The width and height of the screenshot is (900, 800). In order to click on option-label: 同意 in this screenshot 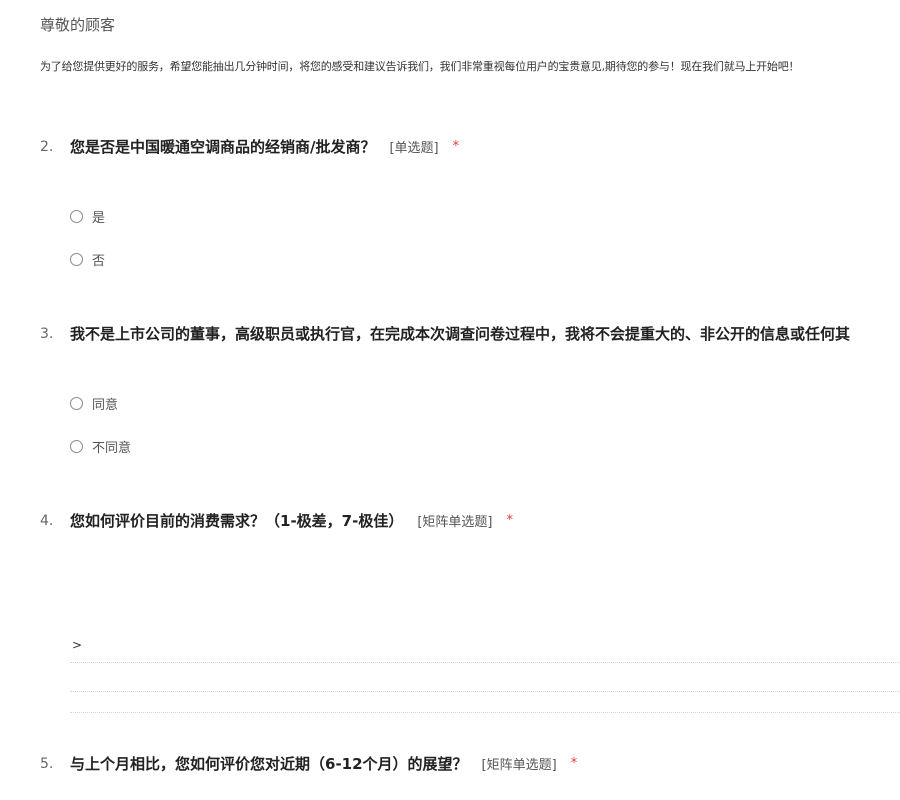, I will do `click(105, 405)`.